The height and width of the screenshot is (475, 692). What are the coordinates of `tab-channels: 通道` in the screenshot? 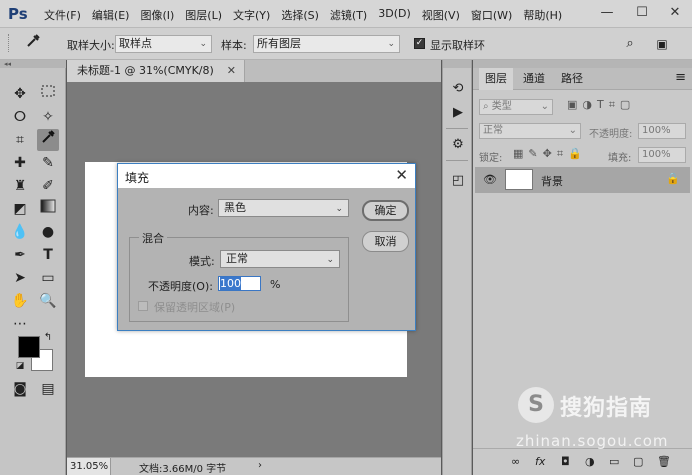 It's located at (534, 79).